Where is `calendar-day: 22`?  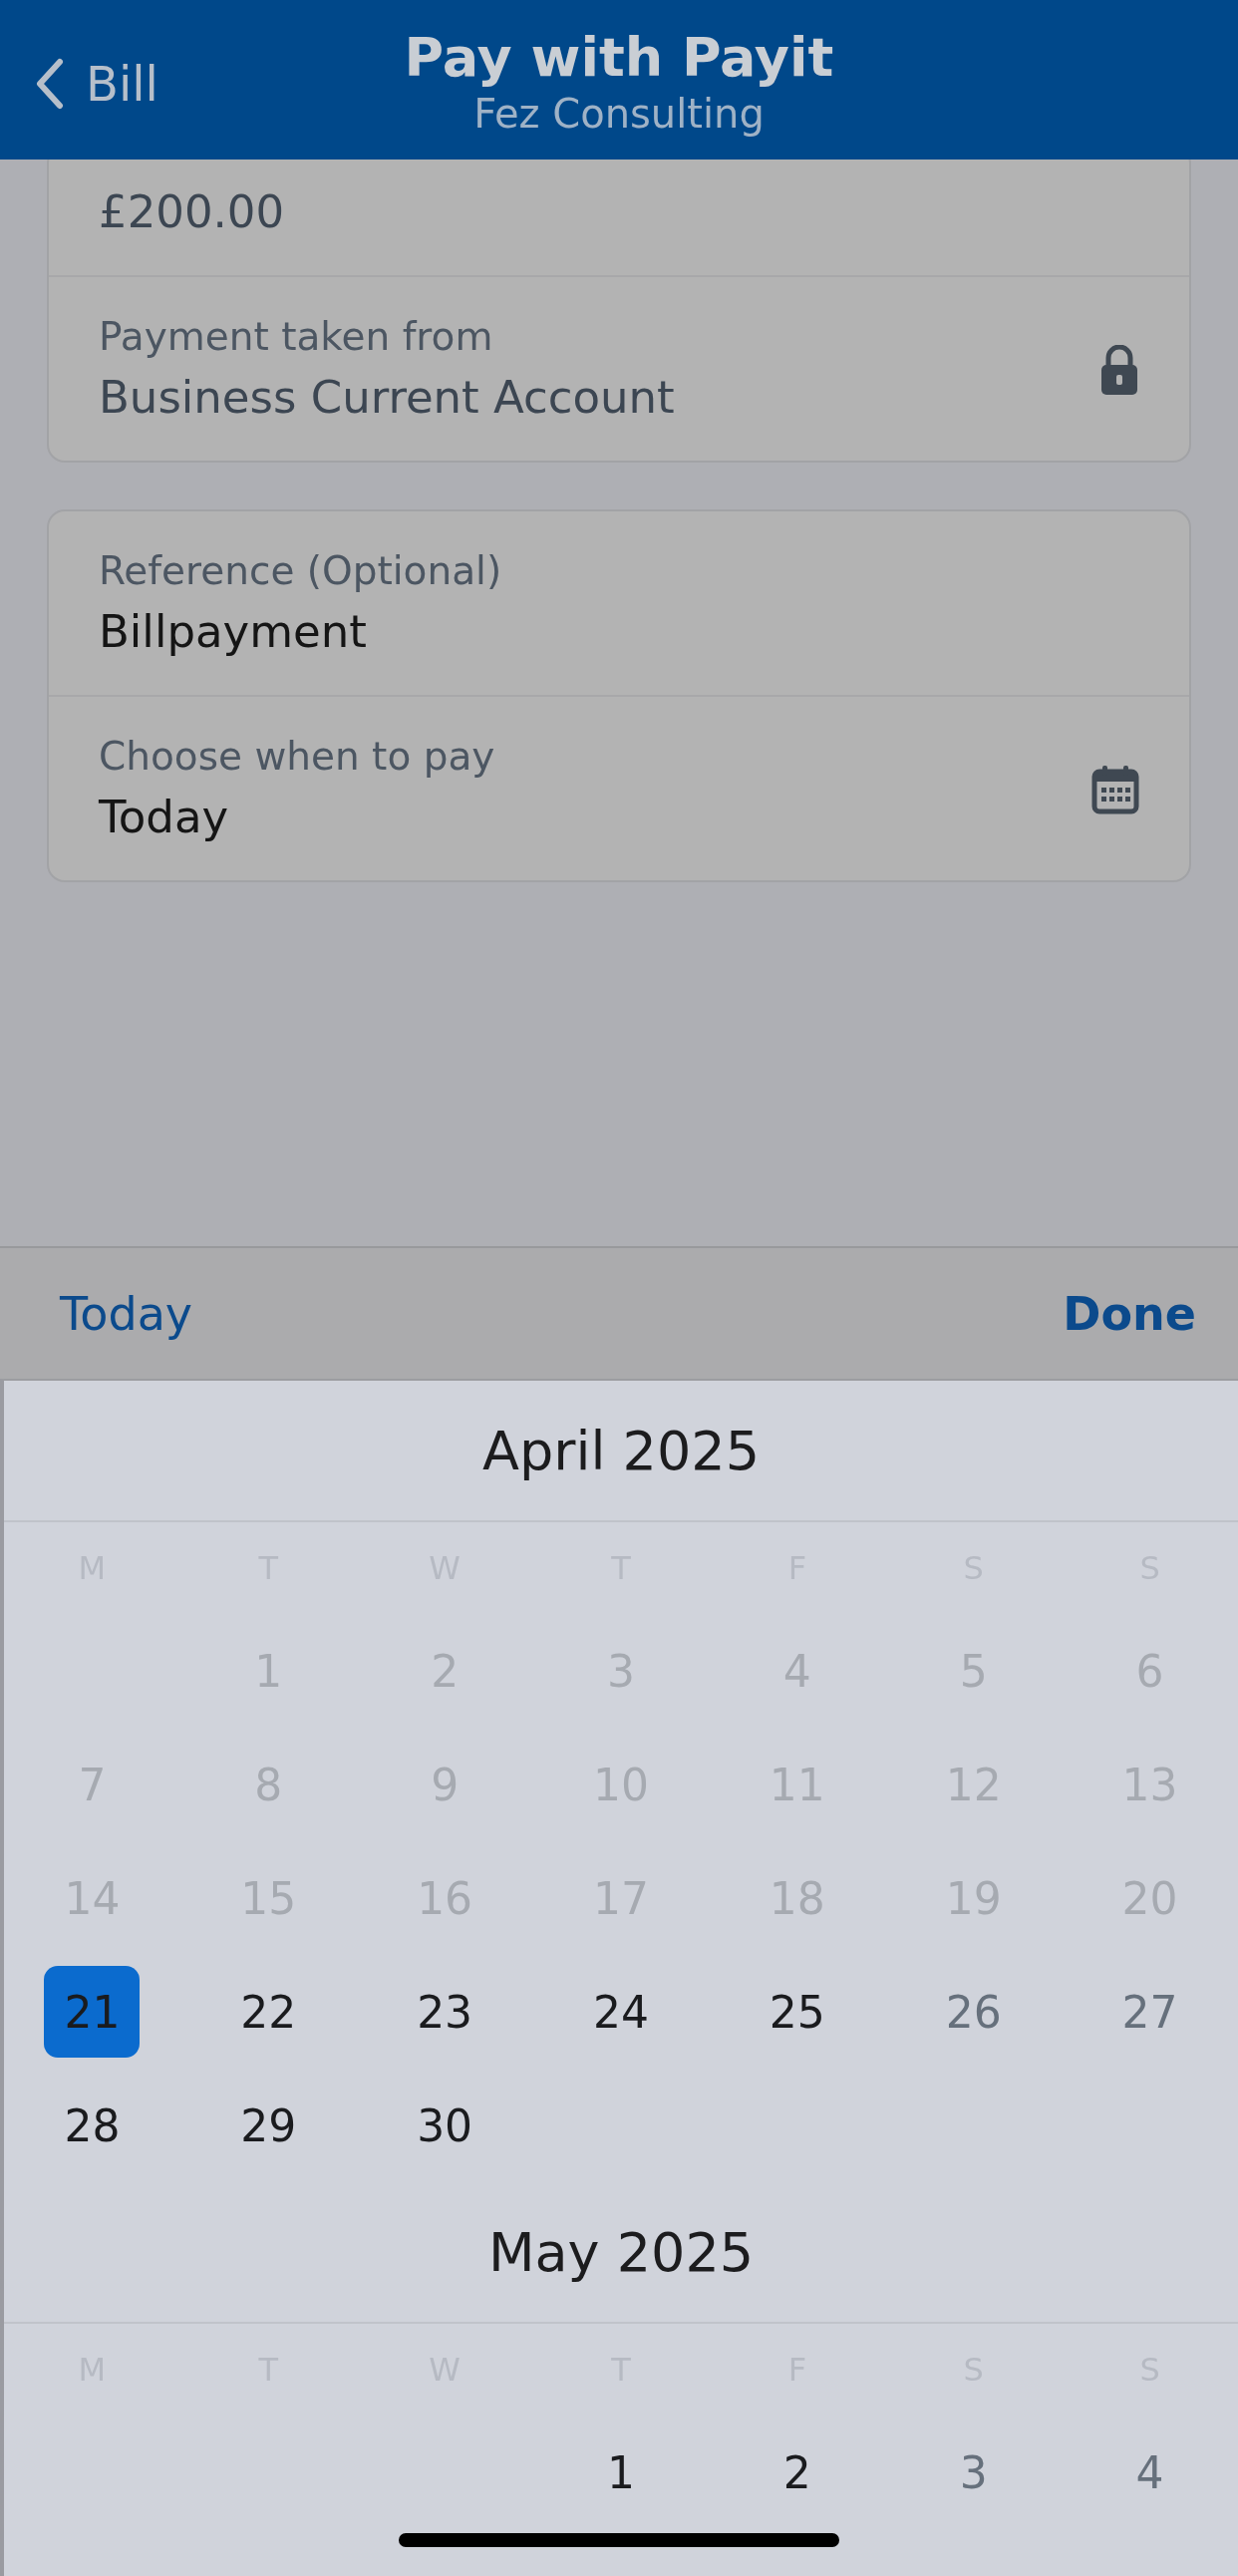
calendar-day: 22 is located at coordinates (268, 2012).